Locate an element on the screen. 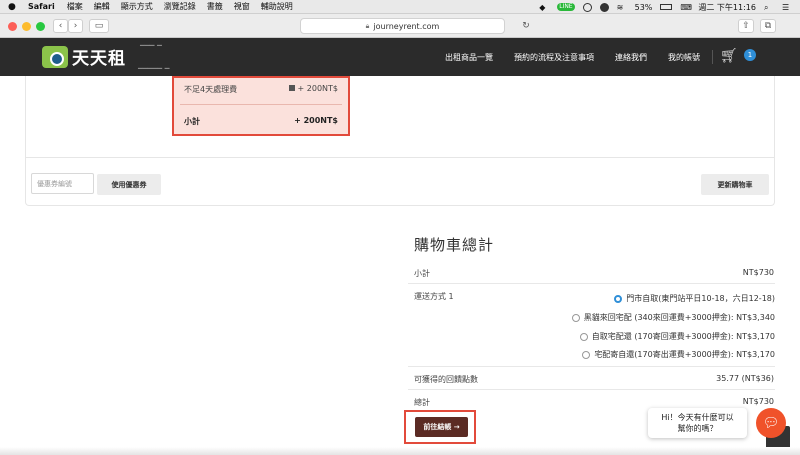 The width and height of the screenshot is (800, 455). handling-fee-row: 不足4天處理費 + 200NT$ is located at coordinates (261, 89).